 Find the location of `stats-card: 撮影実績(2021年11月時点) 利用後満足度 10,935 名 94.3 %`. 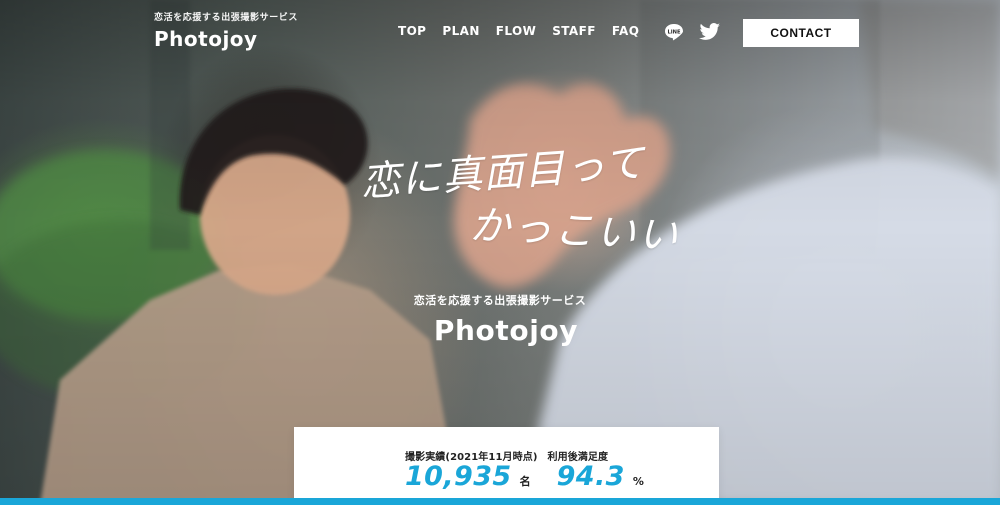

stats-card: 撮影実績(2021年11月時点) 利用後満足度 10,935 名 94.3 % is located at coordinates (506, 466).